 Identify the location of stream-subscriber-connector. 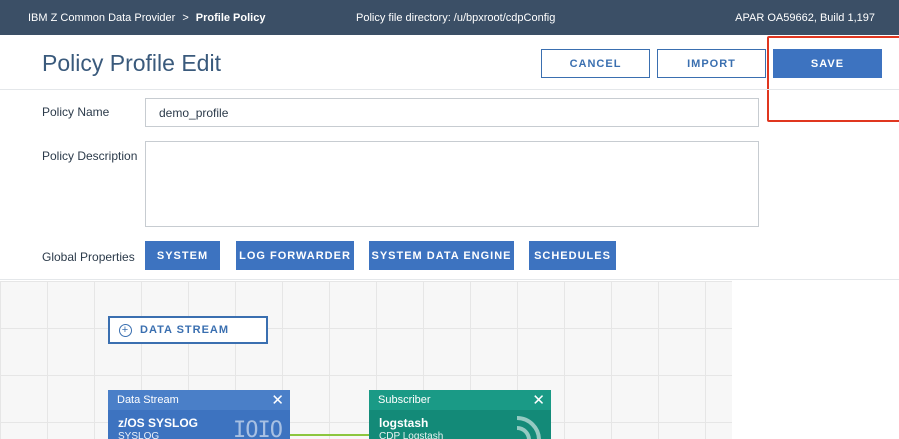
(329, 435).